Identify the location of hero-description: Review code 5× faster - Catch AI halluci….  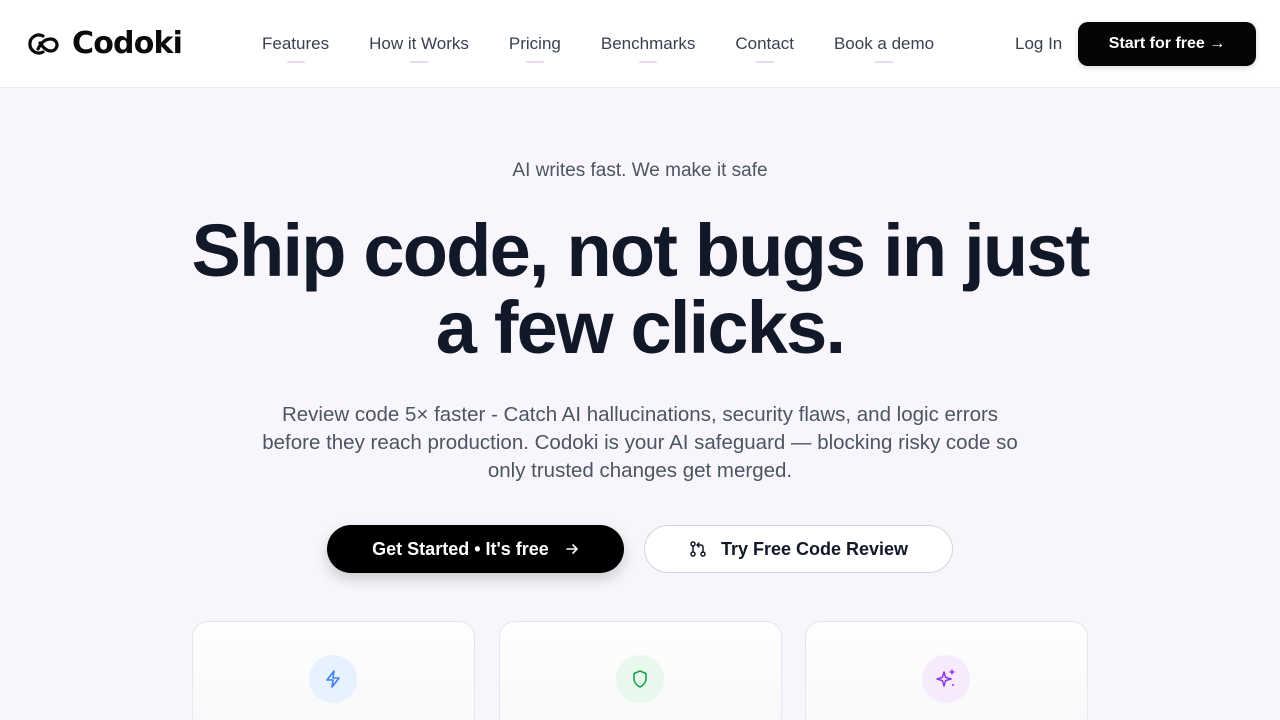
(640, 442).